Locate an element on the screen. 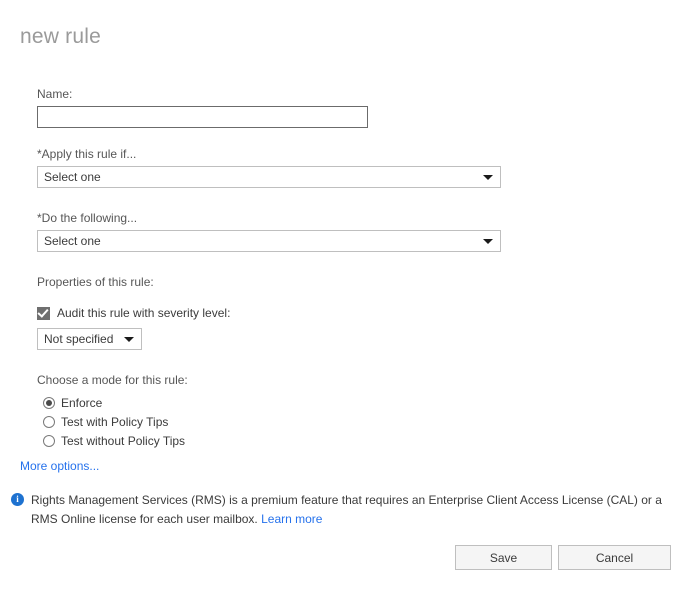 This screenshot has width=700, height=602. mode-label: Choose a mode for this rule: is located at coordinates (112, 380).